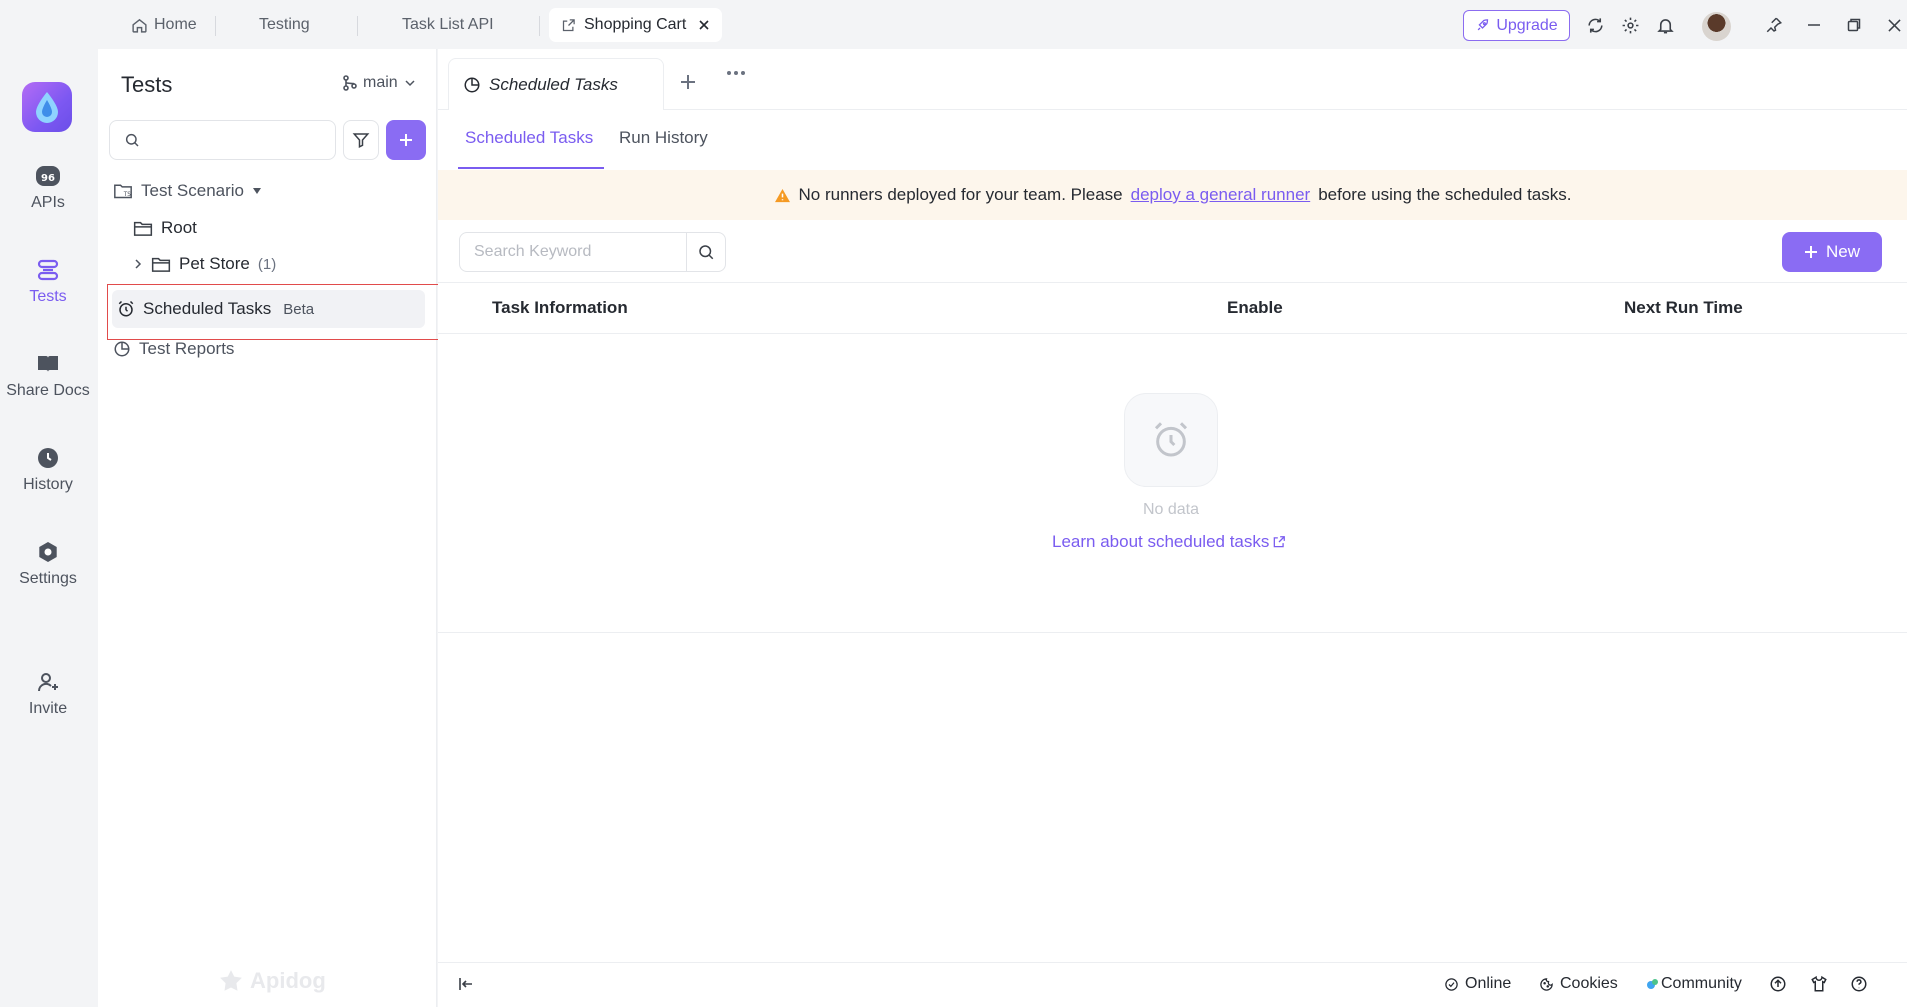 The width and height of the screenshot is (1907, 1007). What do you see at coordinates (214, 263) in the screenshot?
I see `tree-item-label: Pet Store` at bounding box center [214, 263].